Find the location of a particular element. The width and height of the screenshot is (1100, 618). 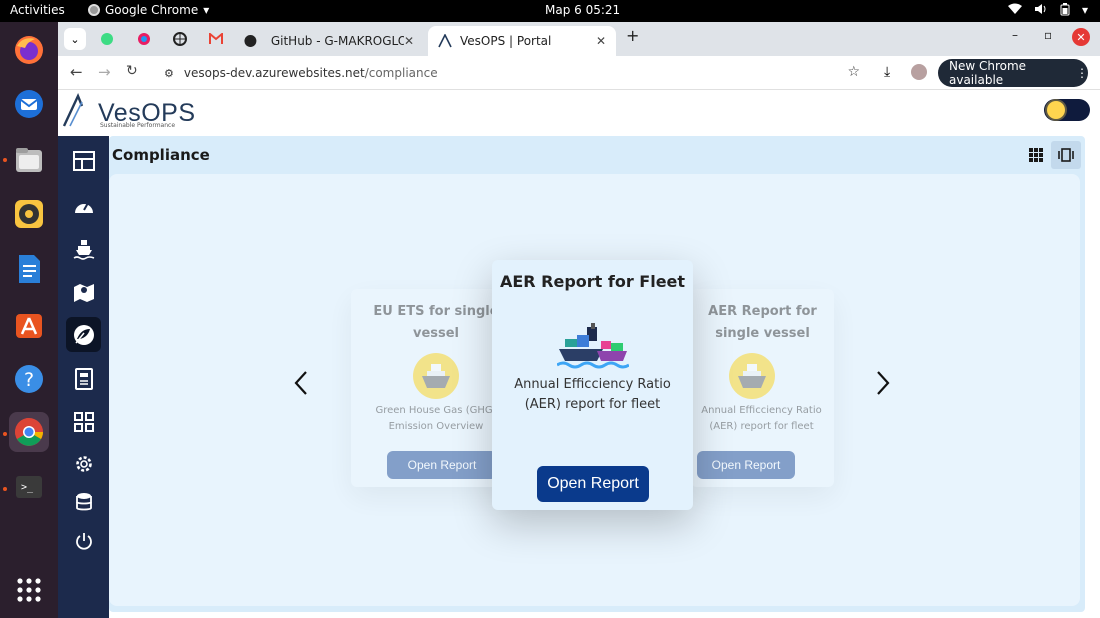

update-label: New Chrome available is located at coordinates (988, 73).